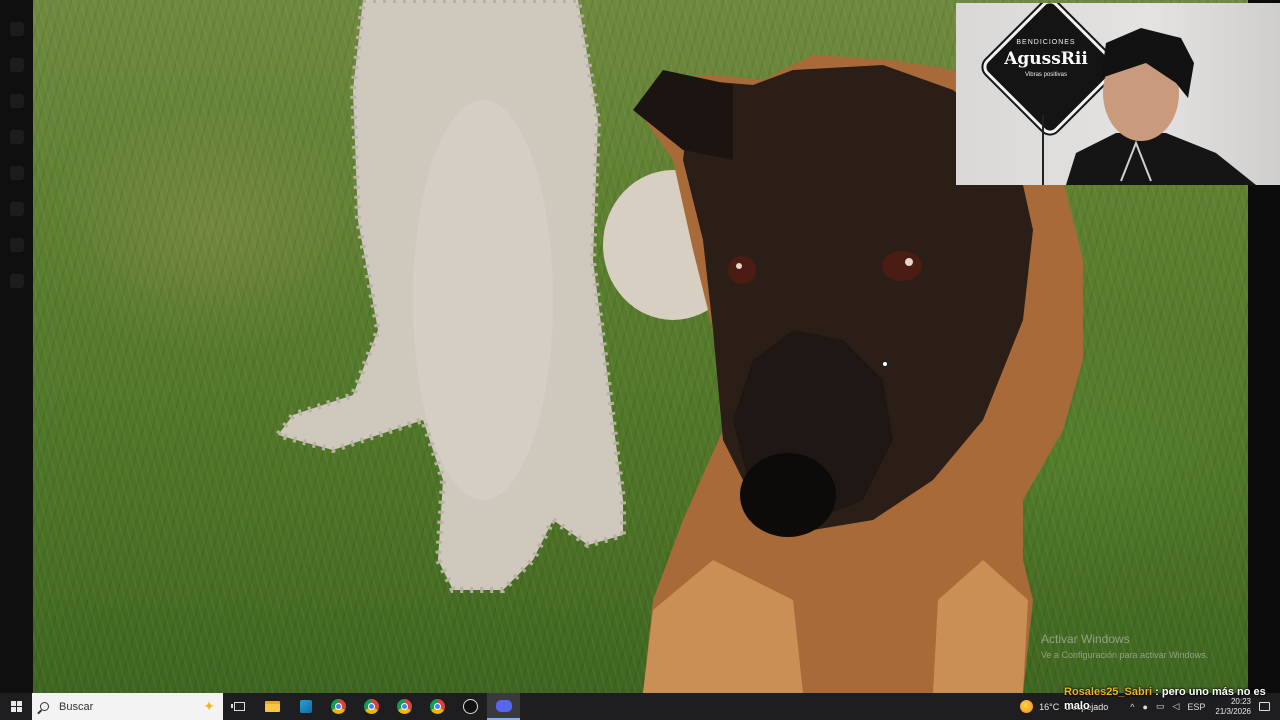  I want to click on search-icon, so click(44, 706).